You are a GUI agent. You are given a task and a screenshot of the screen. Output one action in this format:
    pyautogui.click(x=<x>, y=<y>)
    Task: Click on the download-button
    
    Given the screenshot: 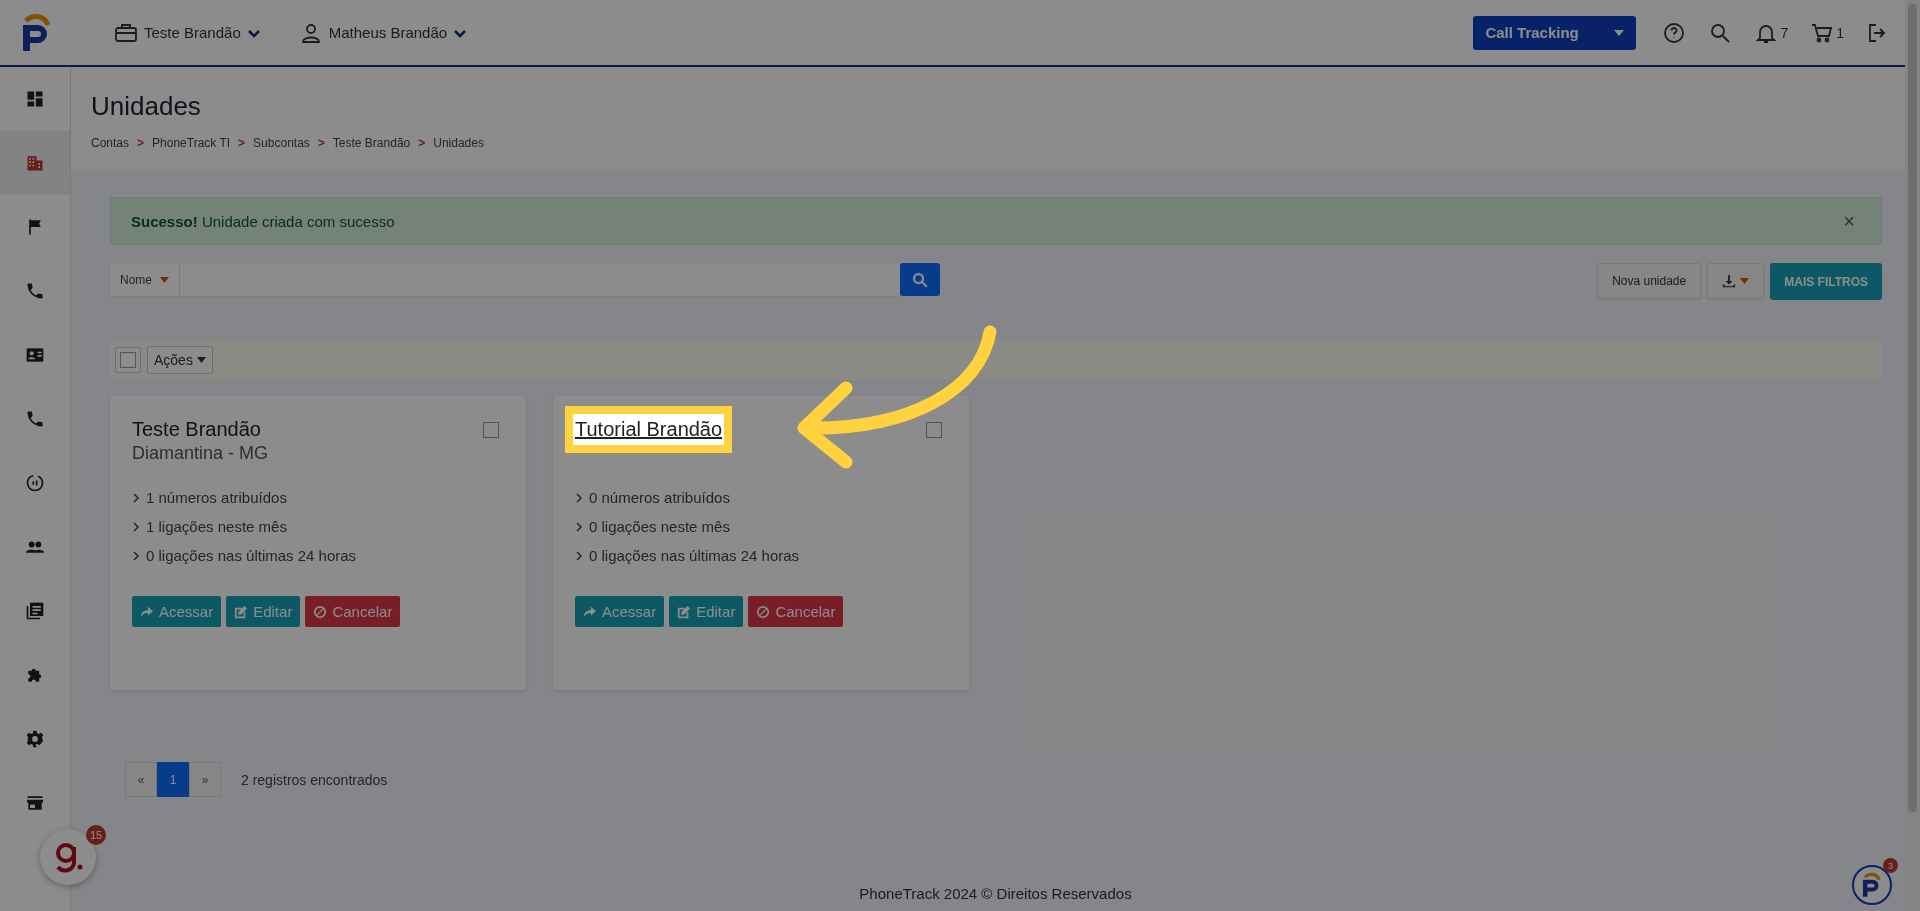 What is the action you would take?
    pyautogui.click(x=1736, y=281)
    